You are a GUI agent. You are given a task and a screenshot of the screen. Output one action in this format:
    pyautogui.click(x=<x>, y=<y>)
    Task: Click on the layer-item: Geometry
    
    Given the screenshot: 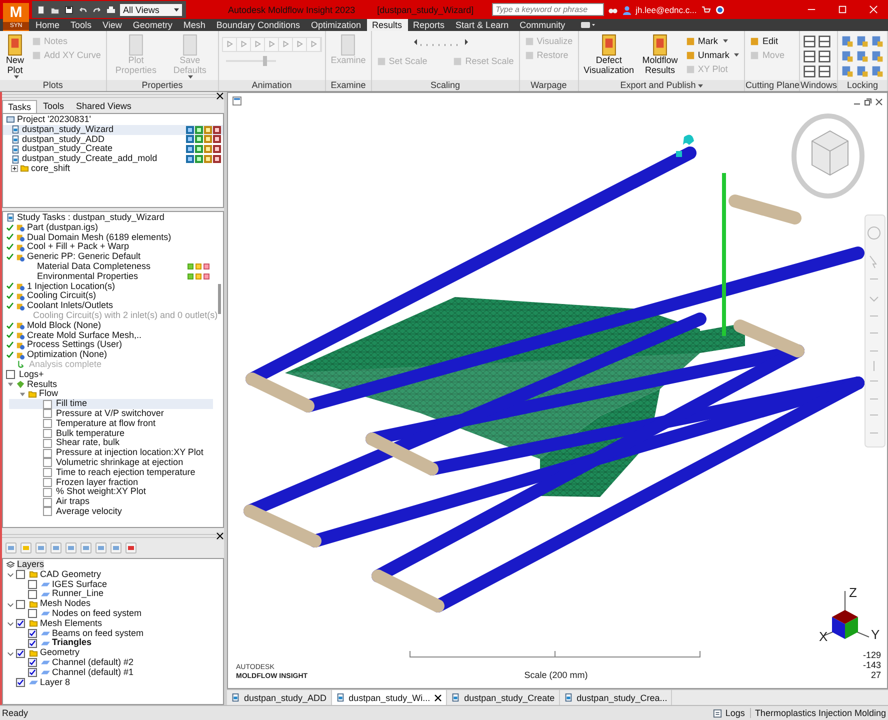 What is the action you would take?
    pyautogui.click(x=113, y=653)
    